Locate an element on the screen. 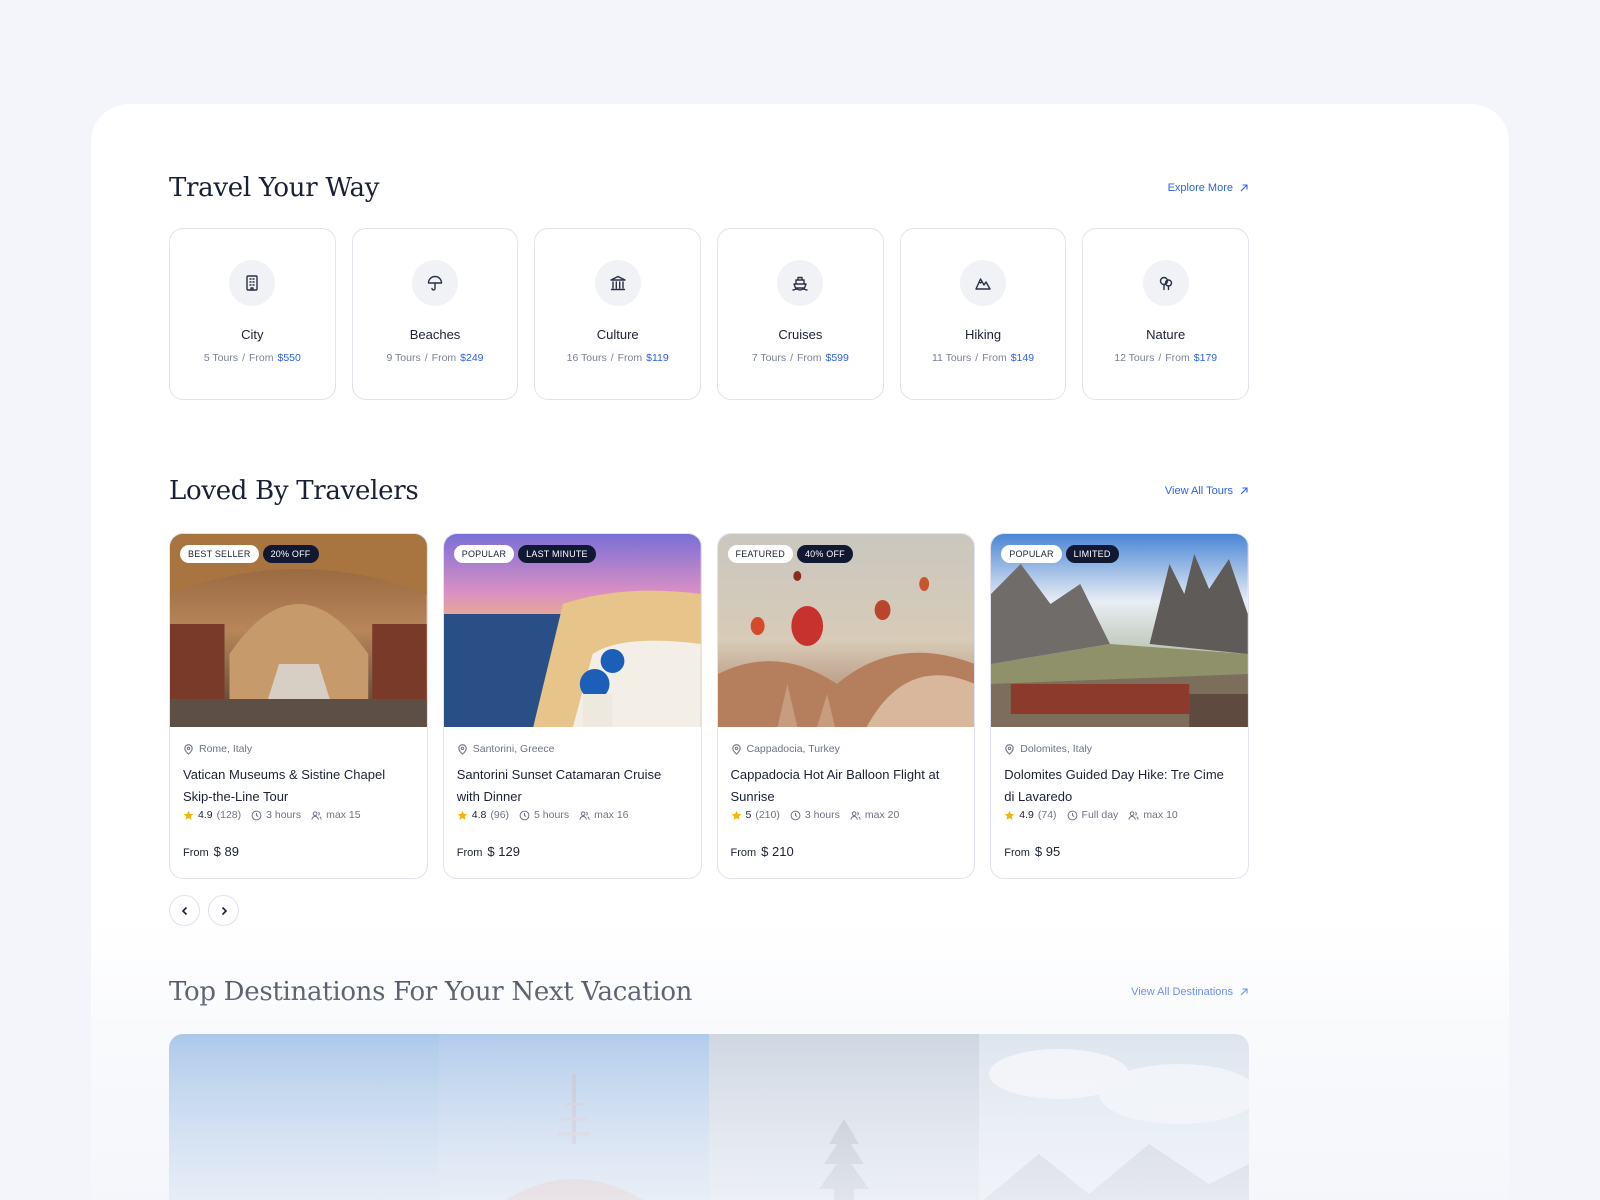 The height and width of the screenshot is (1200, 1600). badge: LAST MINUTE is located at coordinates (557, 554).